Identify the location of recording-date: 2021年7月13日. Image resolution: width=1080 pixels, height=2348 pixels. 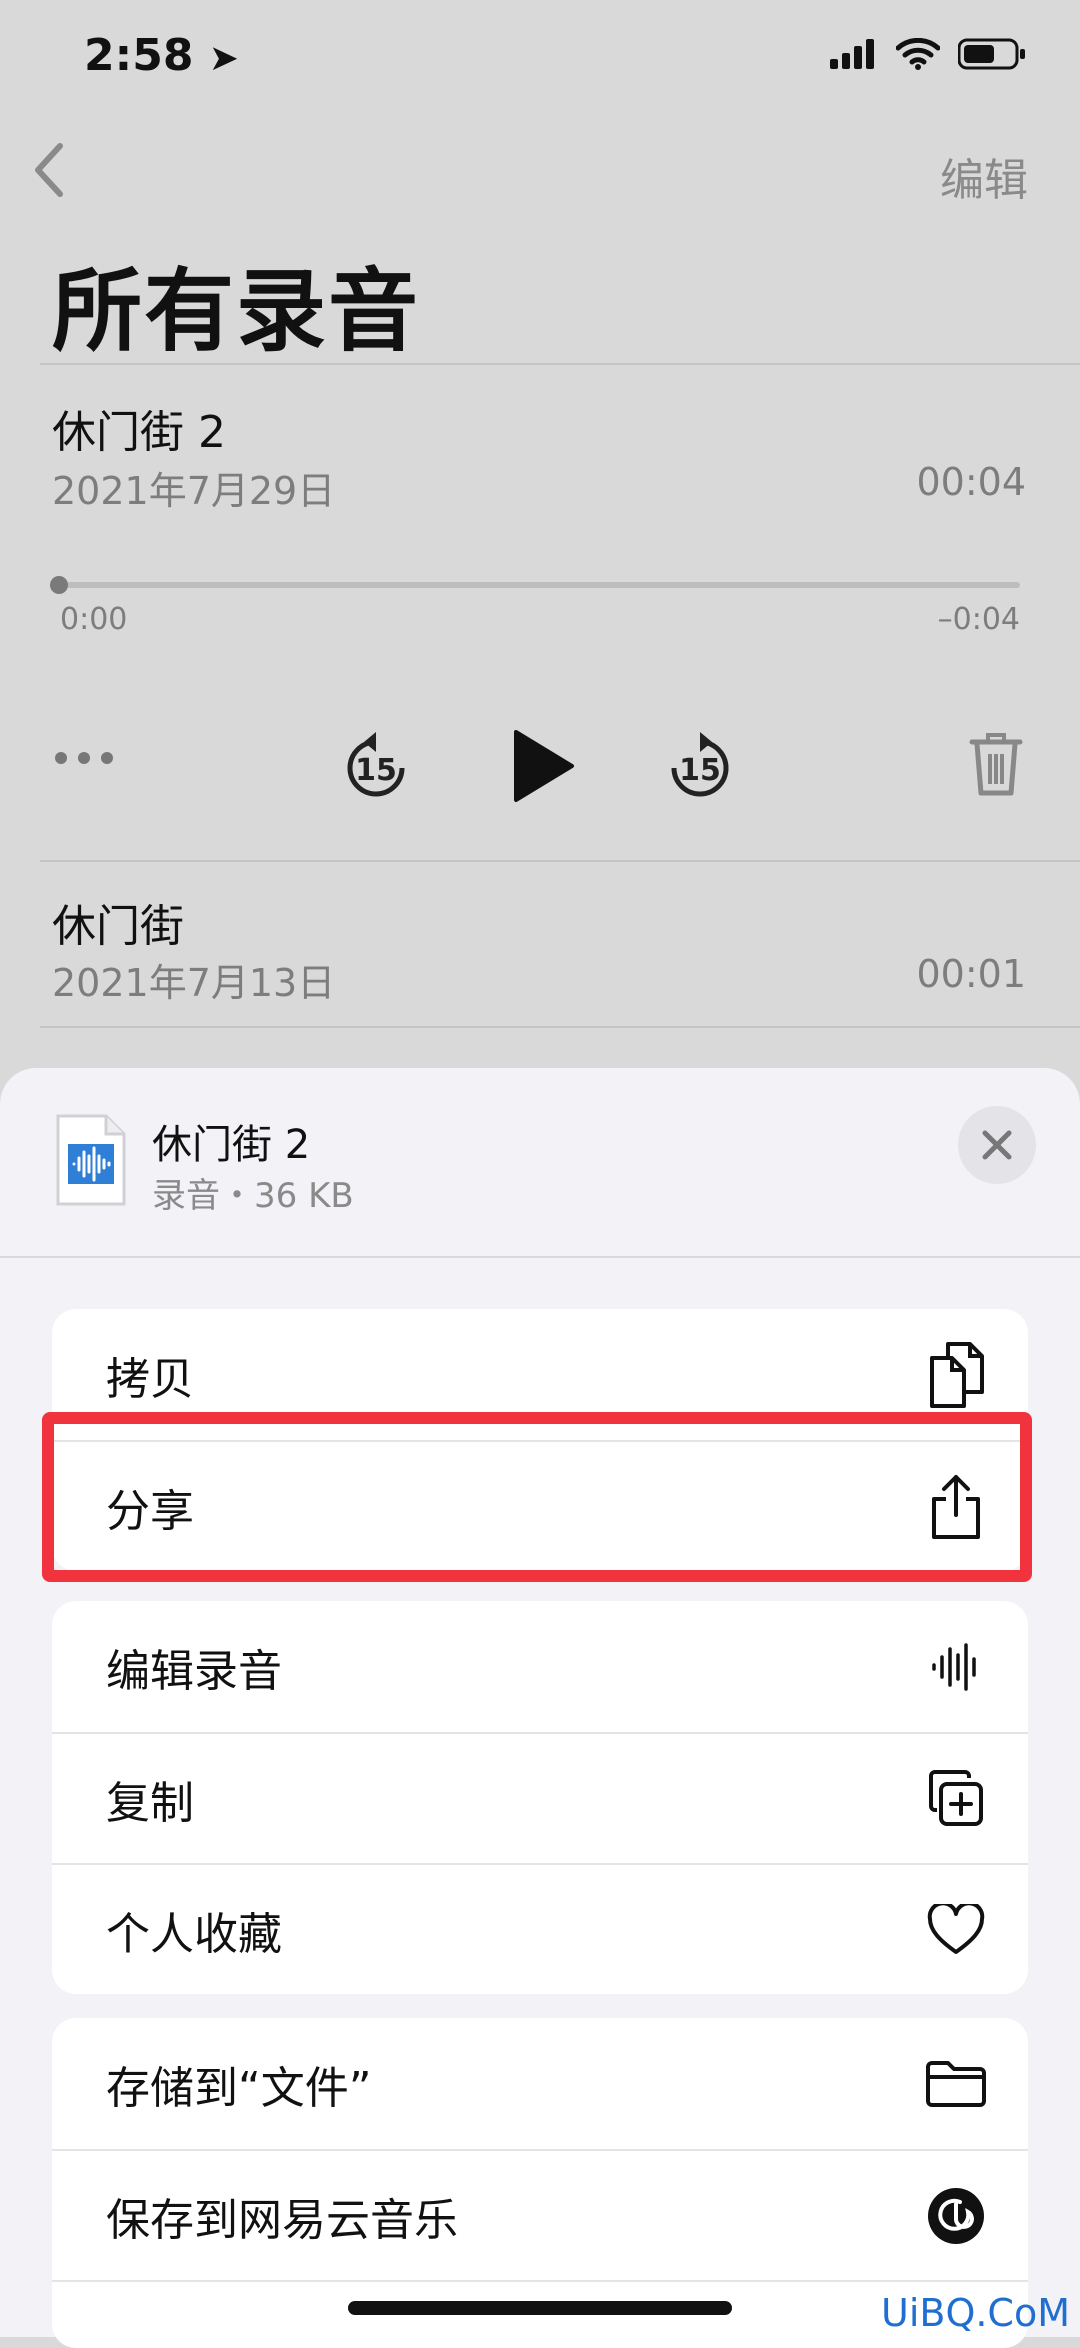
(194, 983).